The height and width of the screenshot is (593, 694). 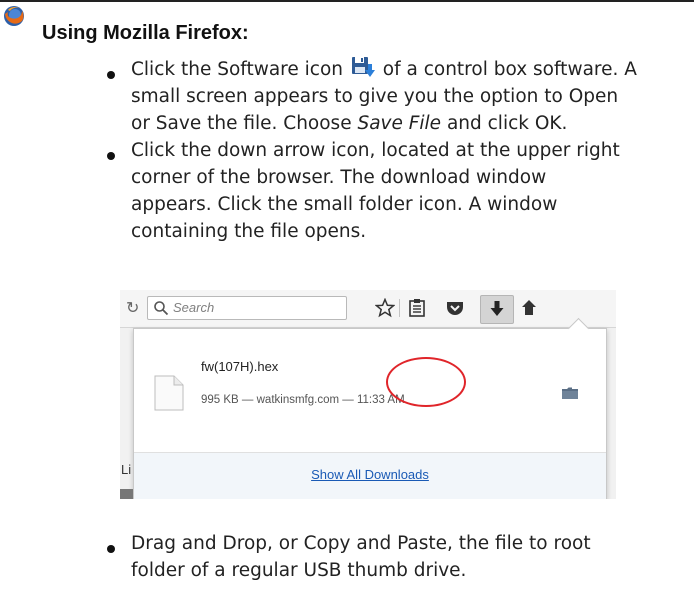 I want to click on panel-footer: Show All Downloads, so click(x=370, y=476).